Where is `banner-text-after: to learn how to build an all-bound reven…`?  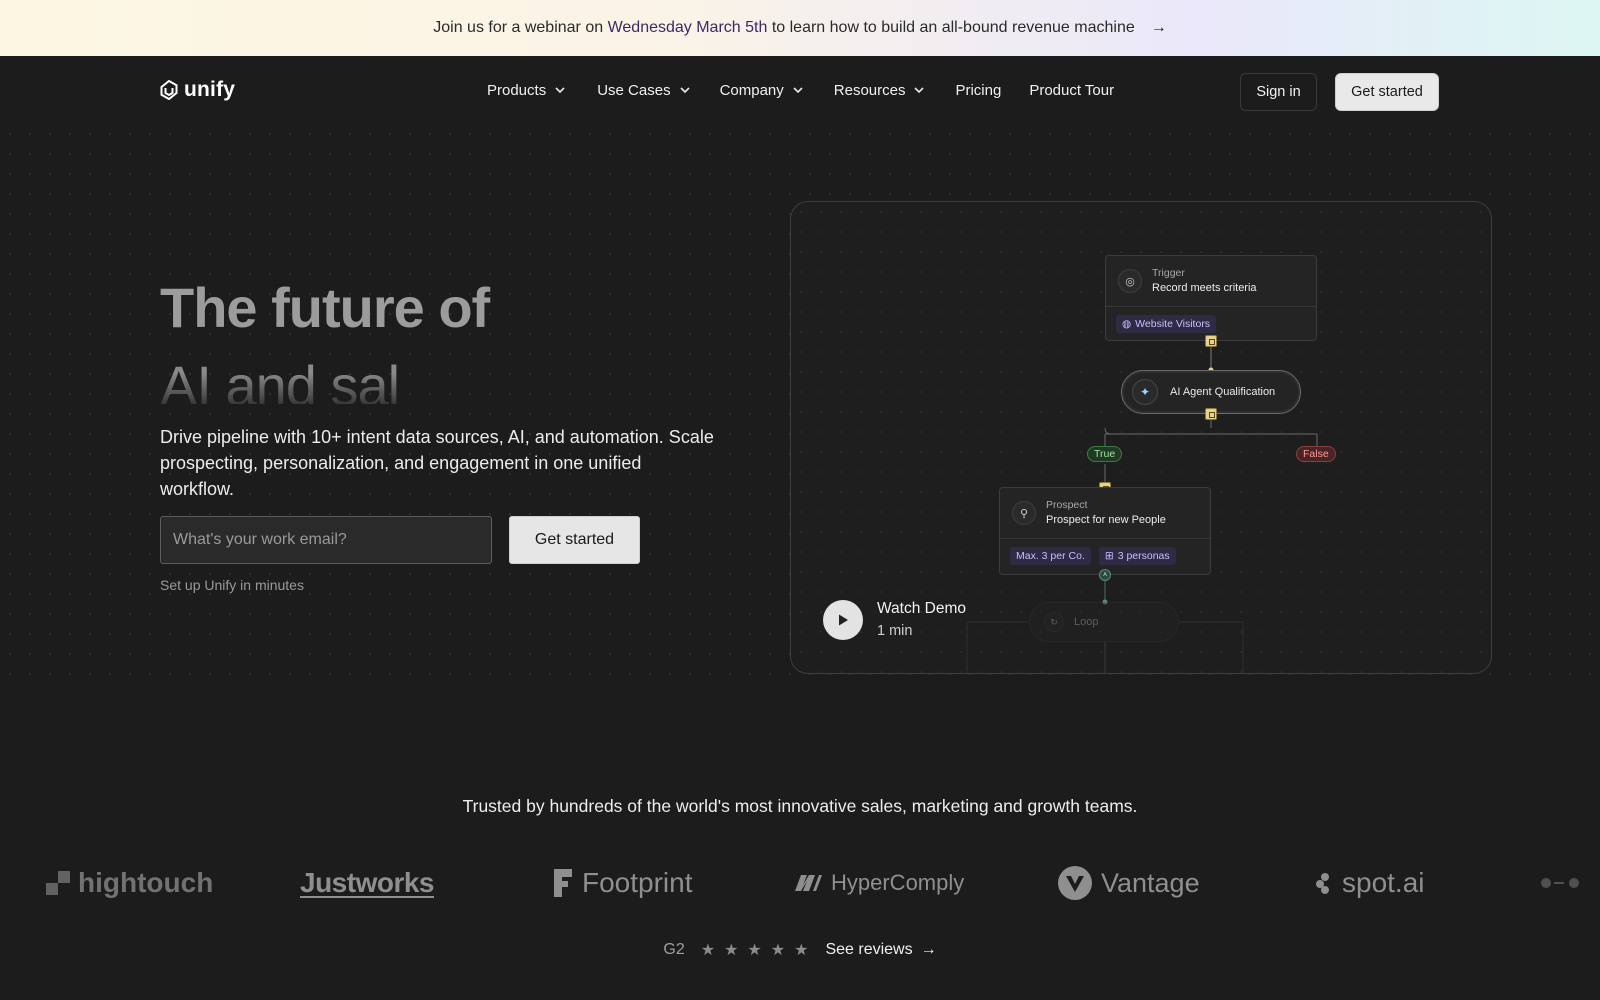 banner-text-after: to learn how to build an all-bound reven… is located at coordinates (953, 27).